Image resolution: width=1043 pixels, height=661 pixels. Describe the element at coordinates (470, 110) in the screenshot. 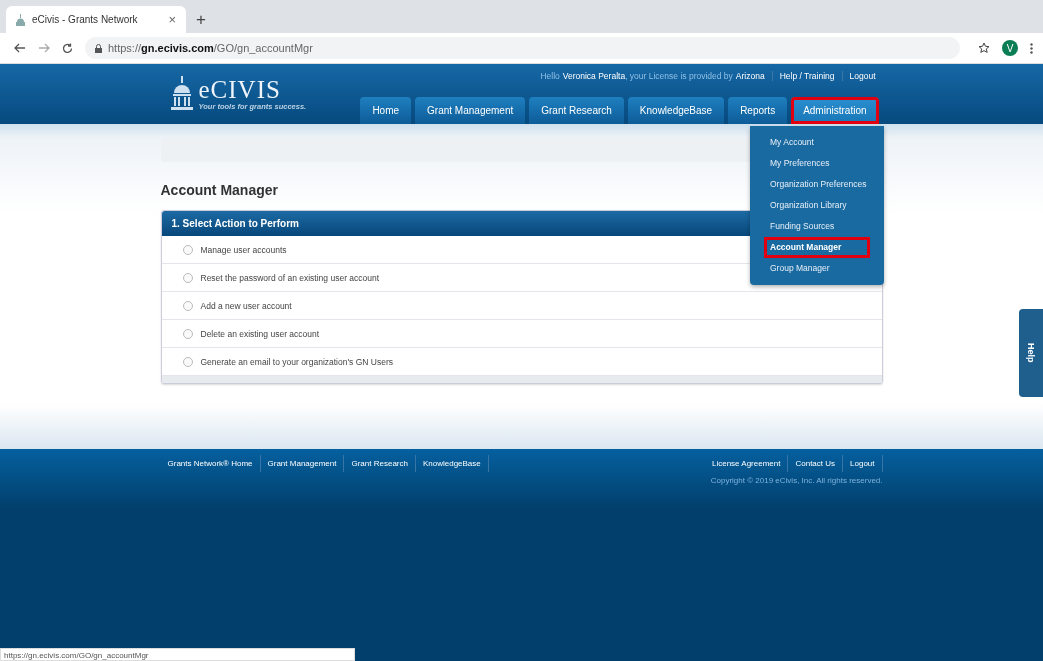

I see `nav-tab: Grant Management` at that location.